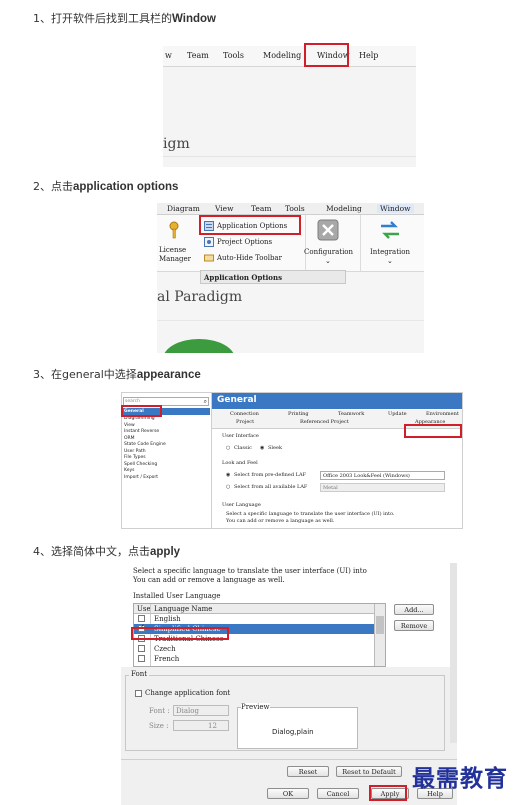  Describe the element at coordinates (141, 477) in the screenshot. I see `nav-item-import-export: Import / Export` at that location.